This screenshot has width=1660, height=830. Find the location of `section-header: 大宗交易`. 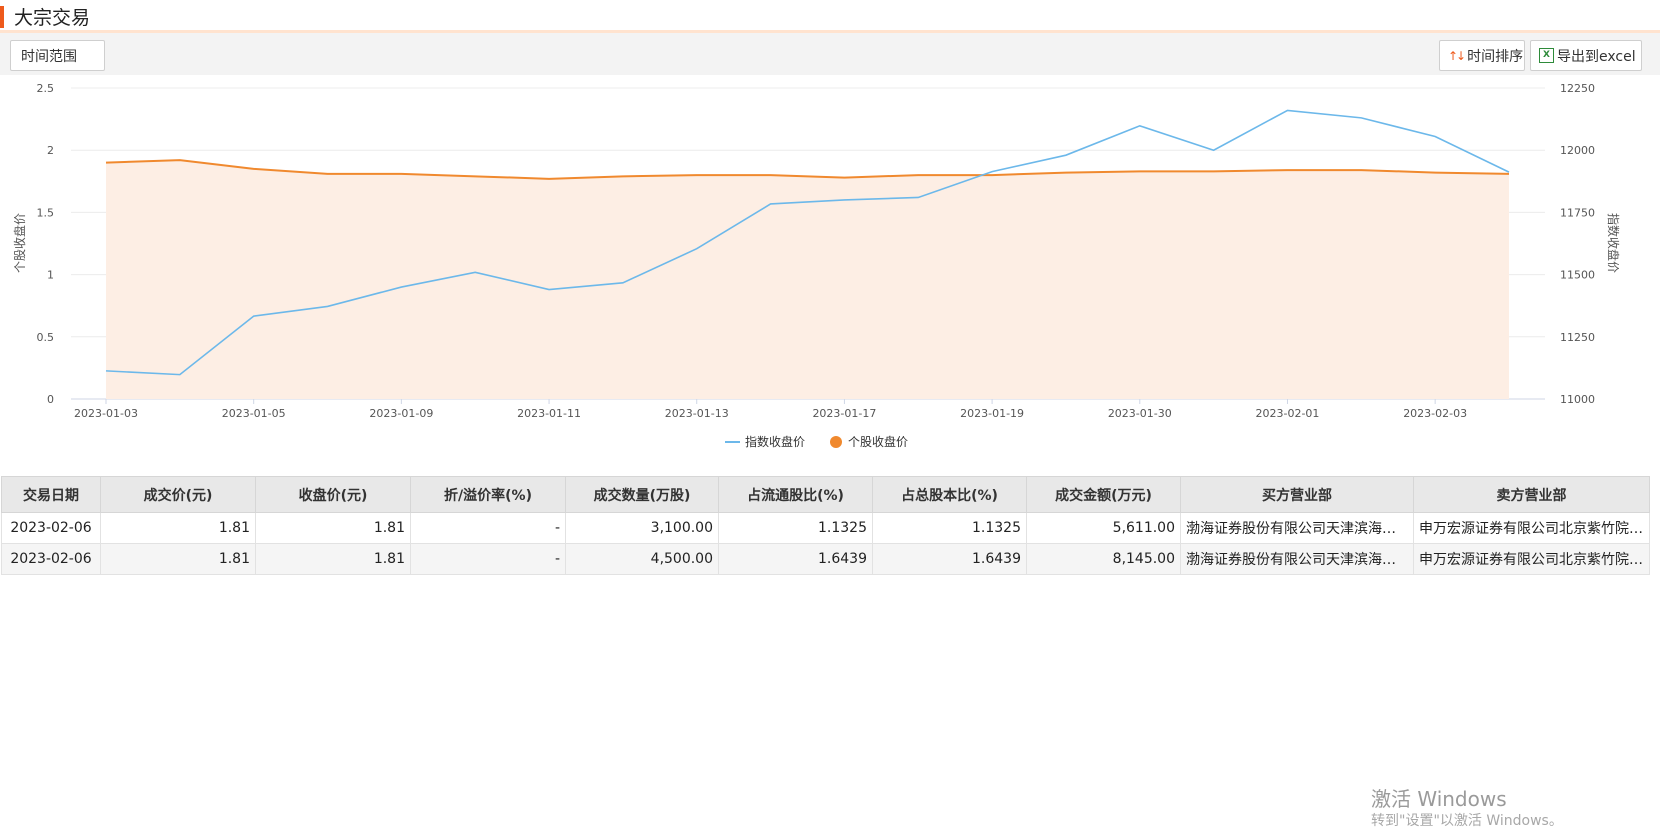

section-header: 大宗交易 is located at coordinates (830, 16).